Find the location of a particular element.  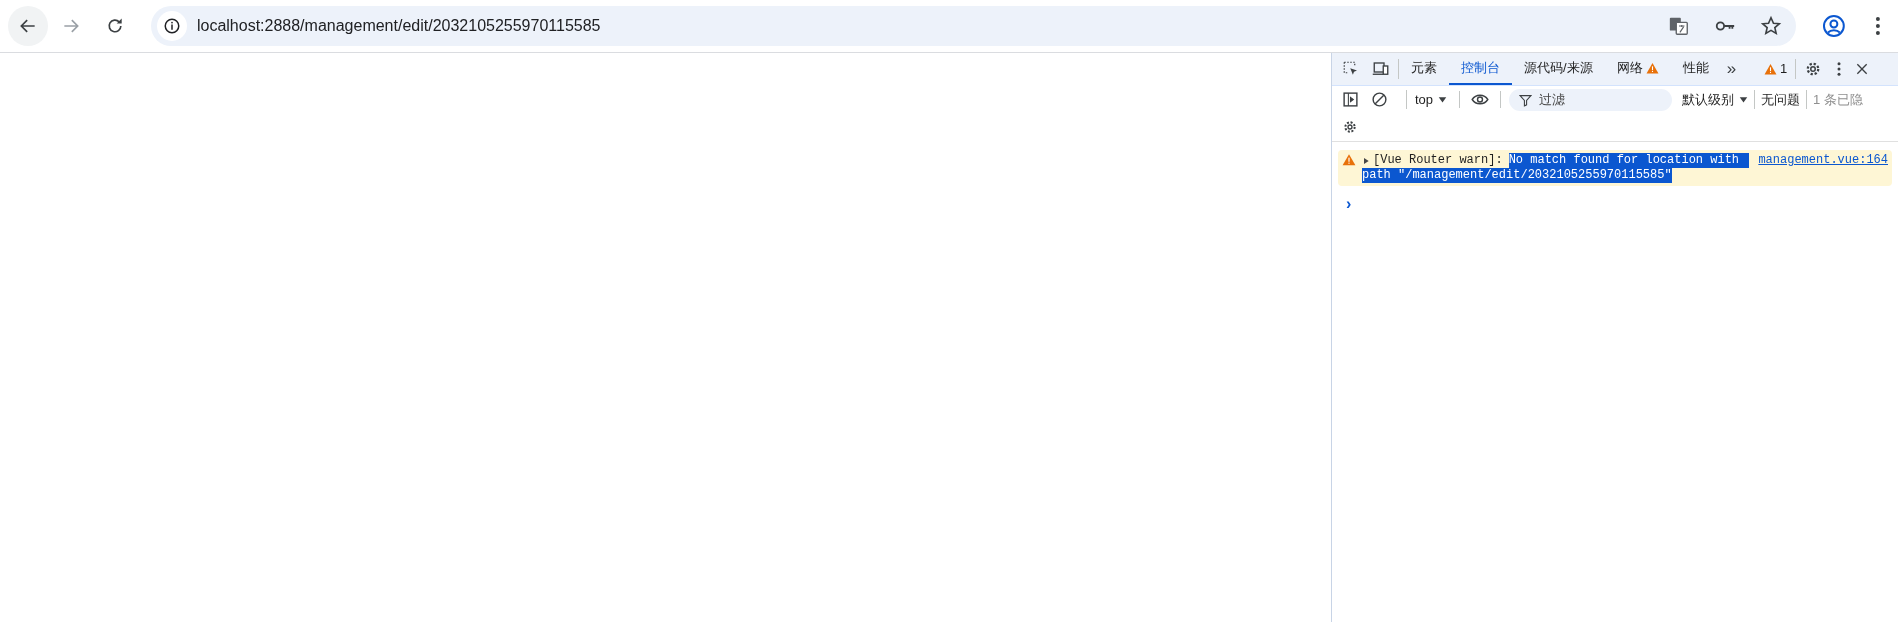

expand-triangle-icon is located at coordinates (1366, 160).